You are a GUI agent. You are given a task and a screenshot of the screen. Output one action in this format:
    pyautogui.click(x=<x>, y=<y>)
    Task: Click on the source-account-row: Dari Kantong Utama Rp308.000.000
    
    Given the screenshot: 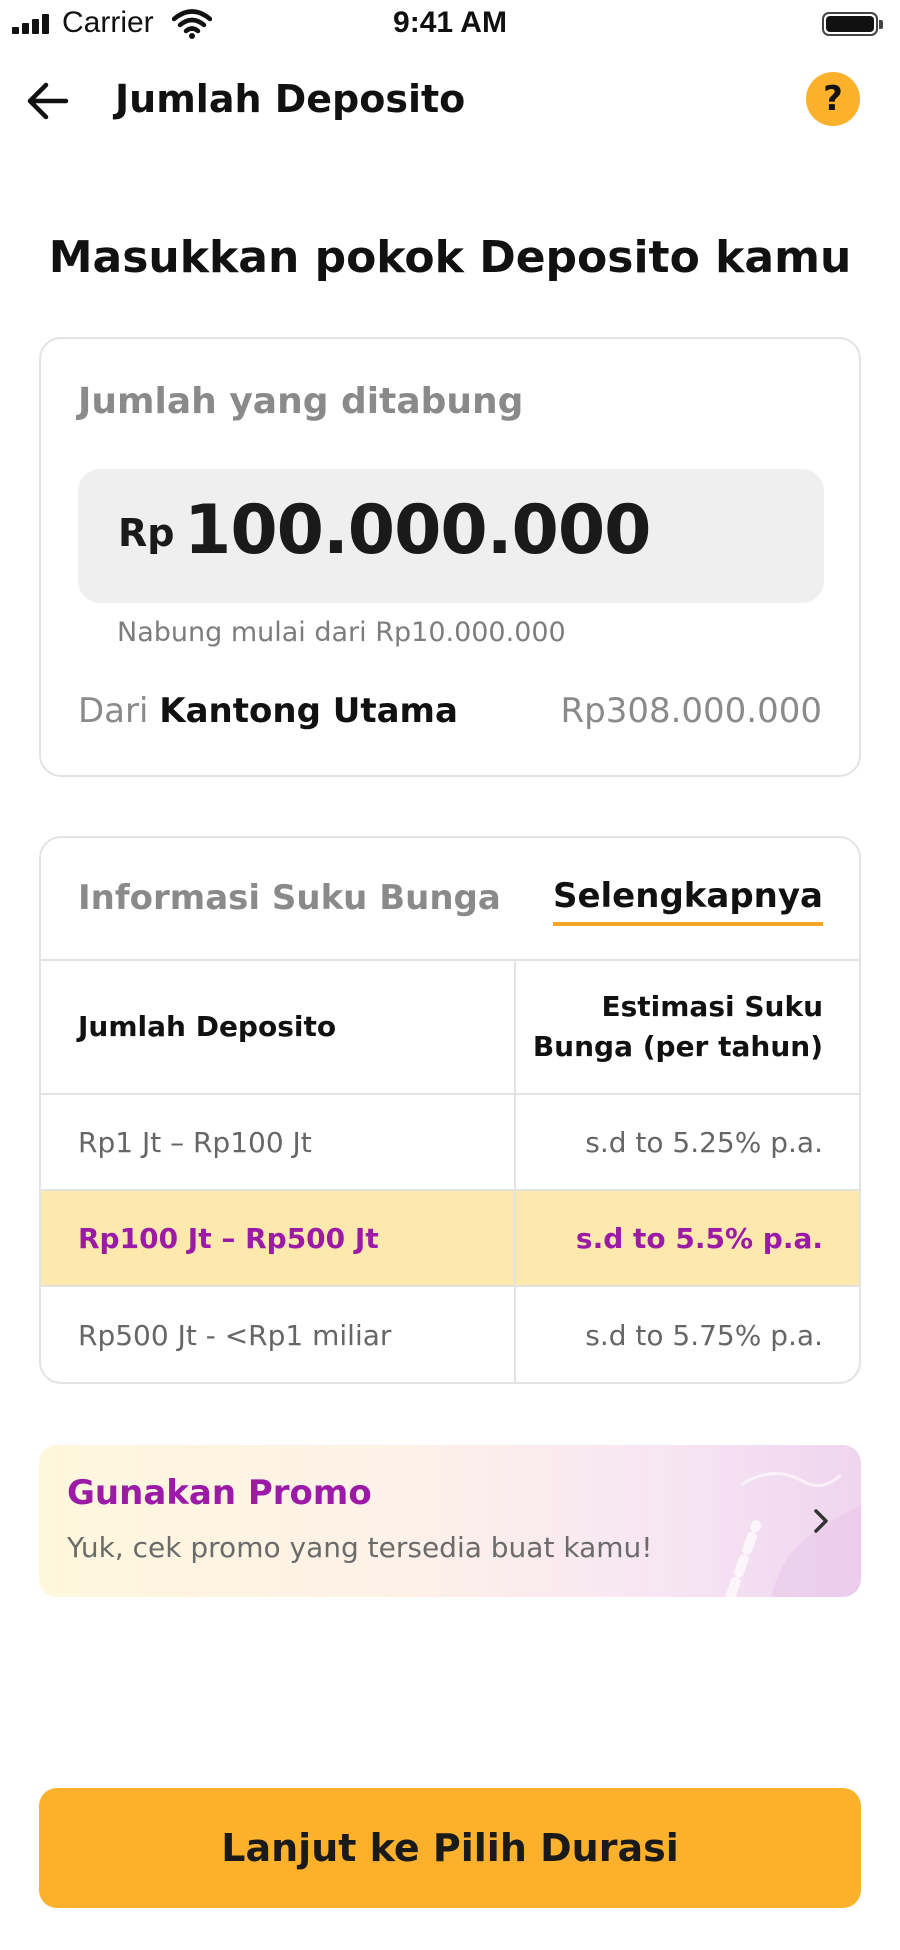 What is the action you would take?
    pyautogui.click(x=450, y=711)
    